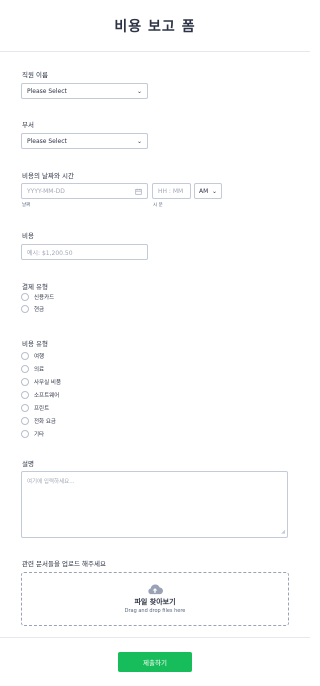 Image resolution: width=320 pixels, height=686 pixels. I want to click on time-input: HH : MM, so click(171, 191).